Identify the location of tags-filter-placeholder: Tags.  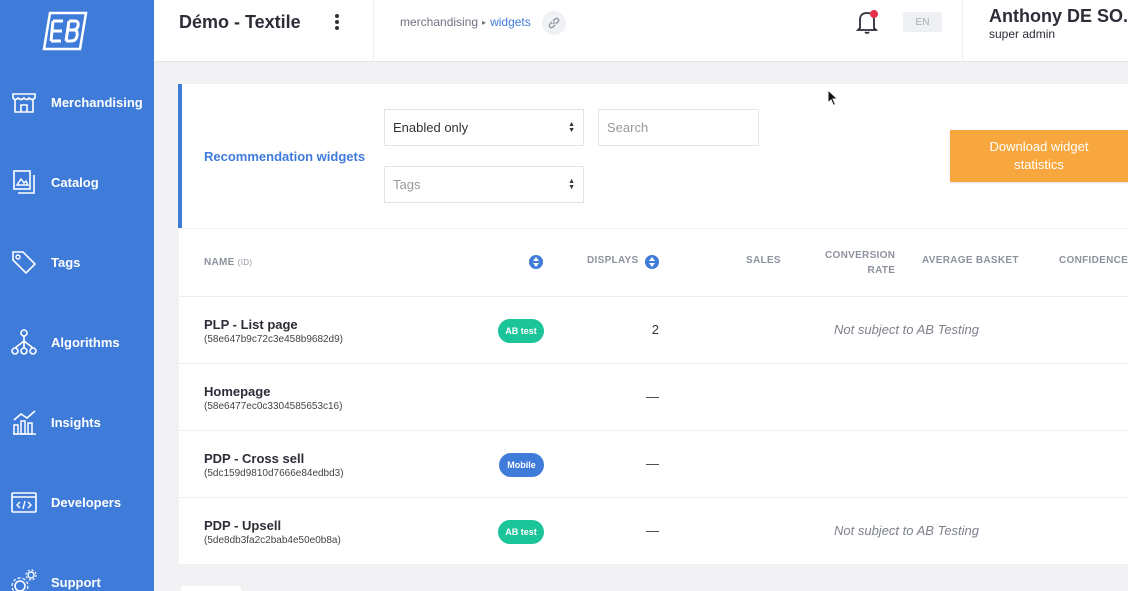
(407, 184).